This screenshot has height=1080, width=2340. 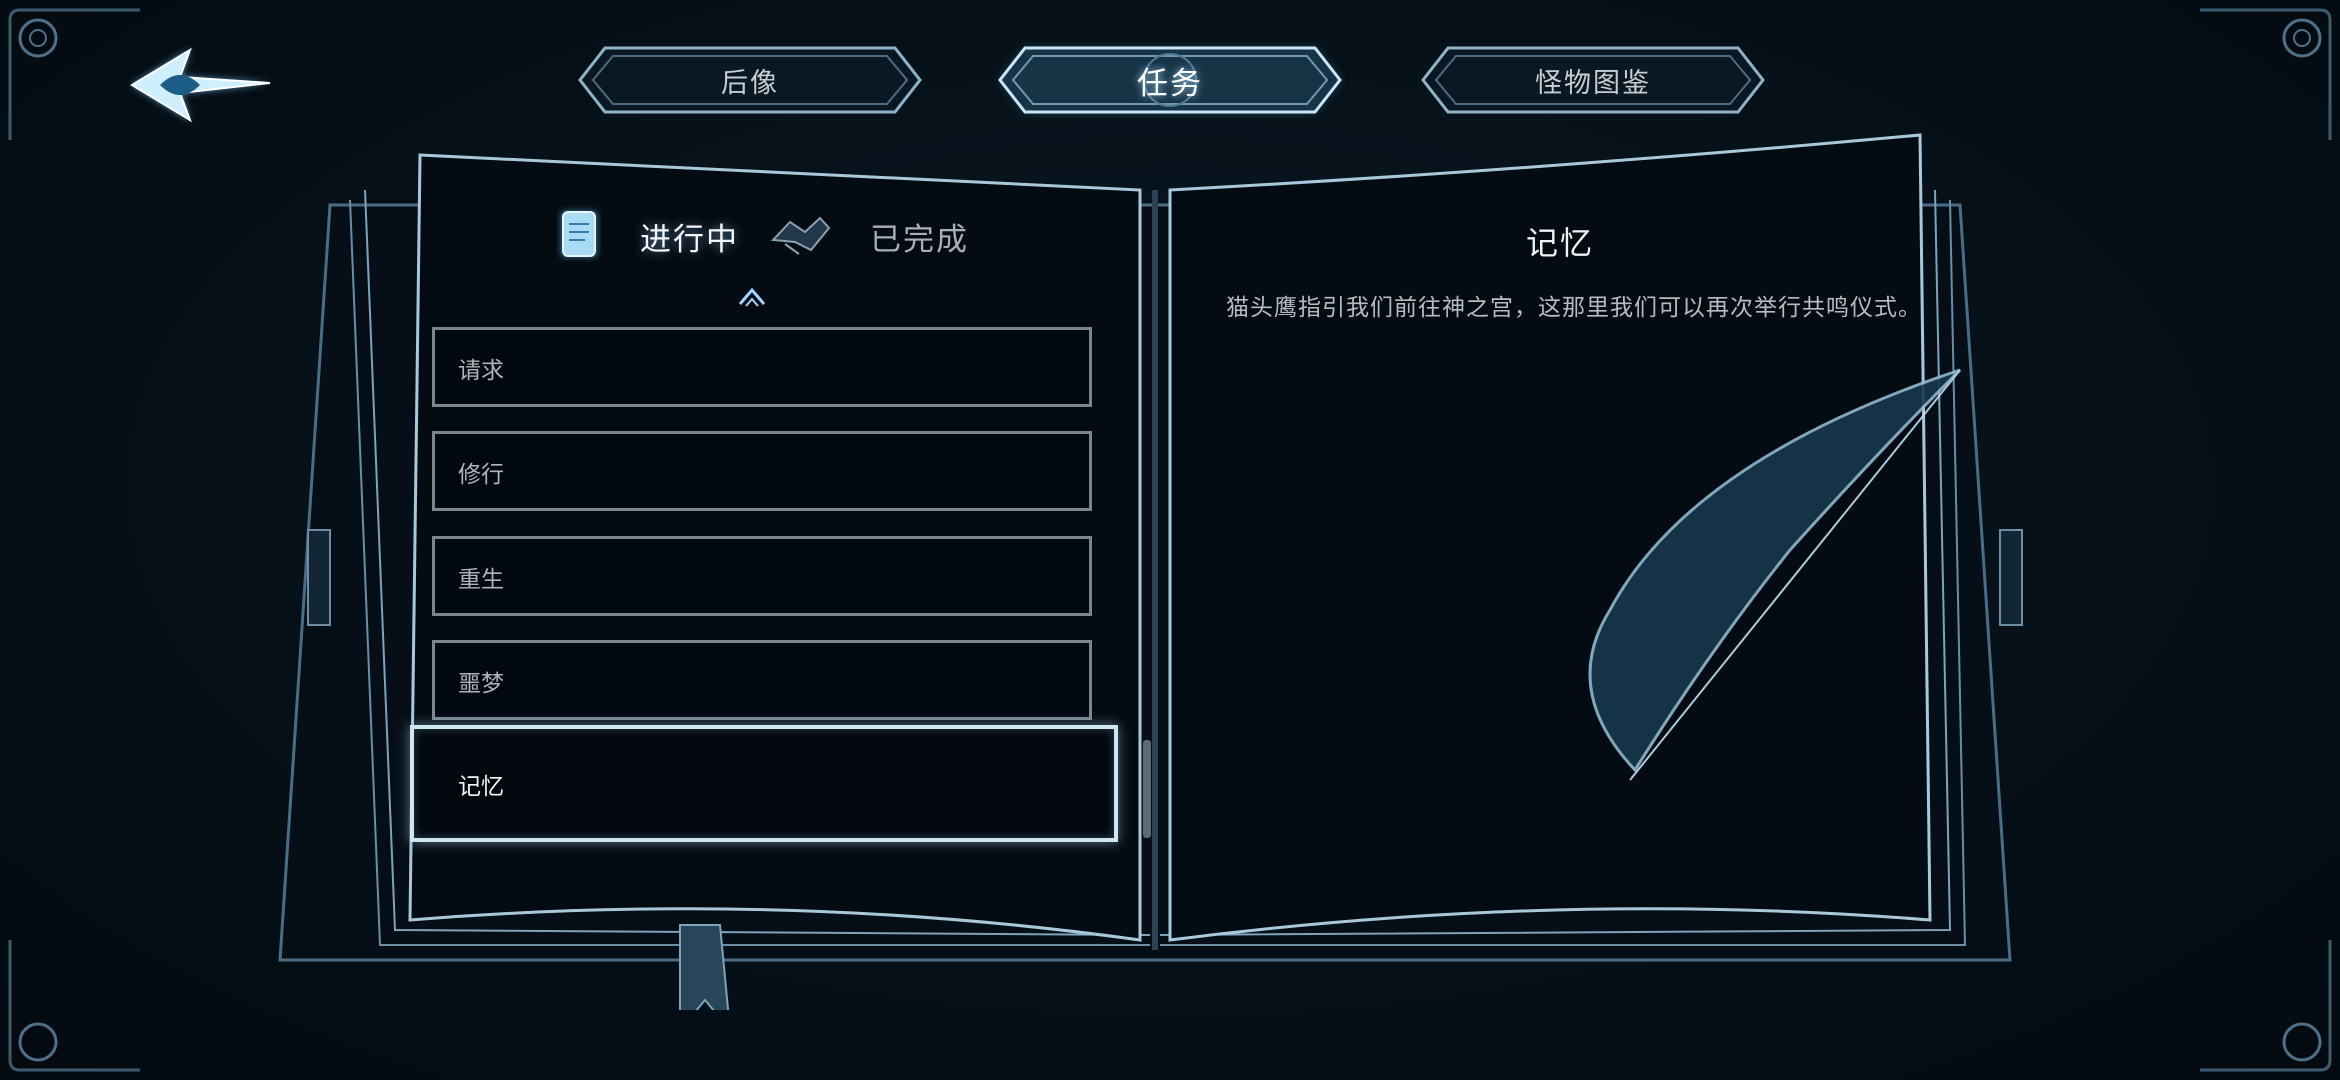 What do you see at coordinates (481, 787) in the screenshot?
I see `quest-item-label: 记忆` at bounding box center [481, 787].